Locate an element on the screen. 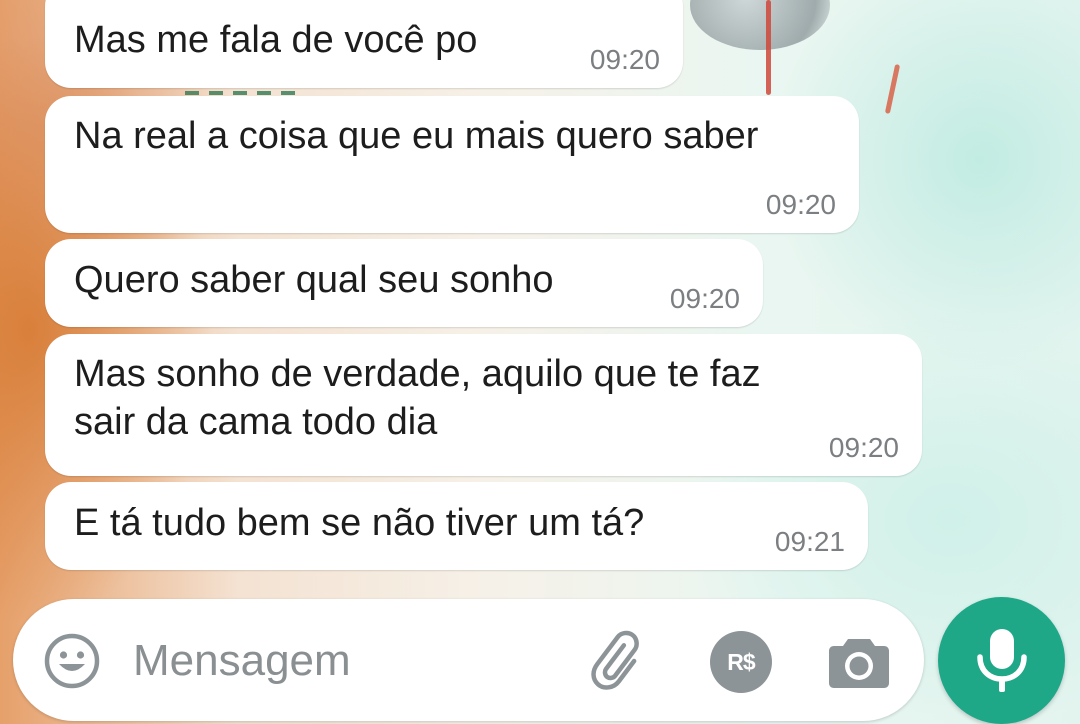 The image size is (1080, 724). voice-record-button is located at coordinates (1001, 660).